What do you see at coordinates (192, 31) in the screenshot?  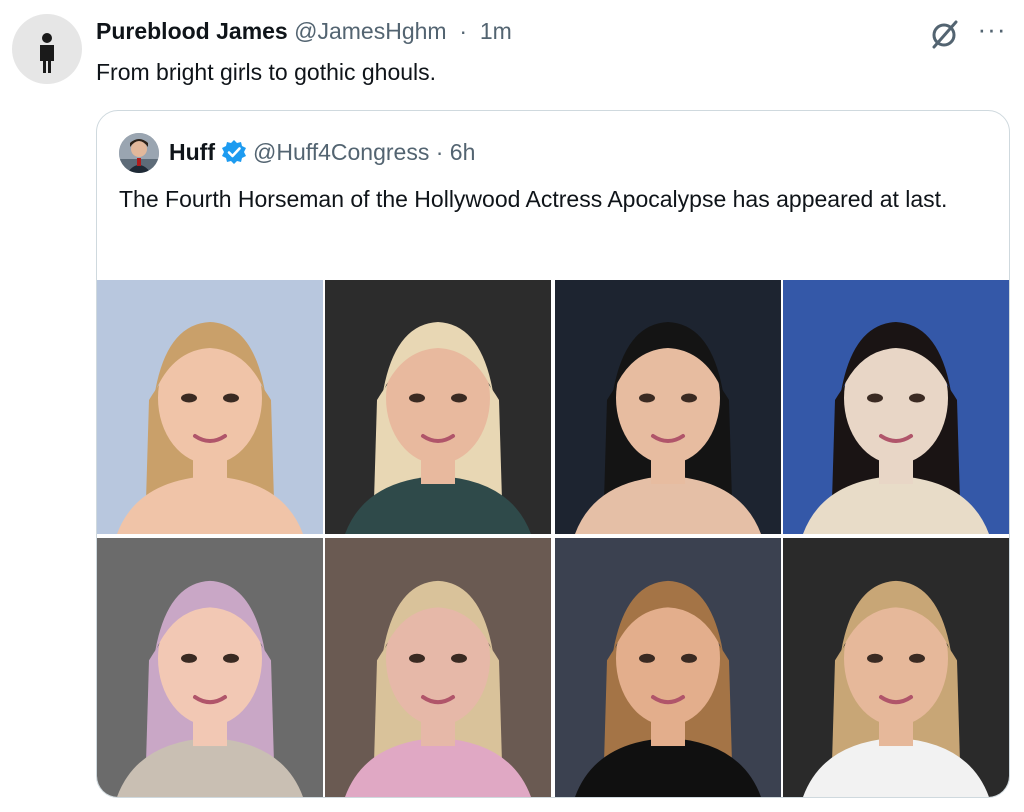 I see `author-name: Pureblood James` at bounding box center [192, 31].